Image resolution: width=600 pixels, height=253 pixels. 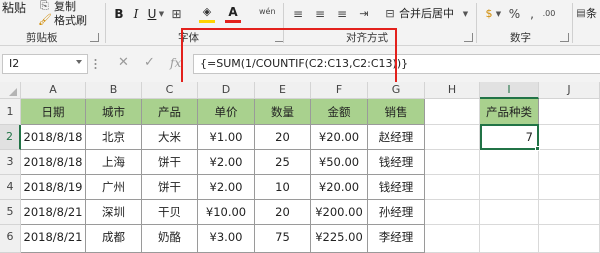 What do you see at coordinates (339, 187) in the screenshot?
I see `table-cell: ¥20.00` at bounding box center [339, 187].